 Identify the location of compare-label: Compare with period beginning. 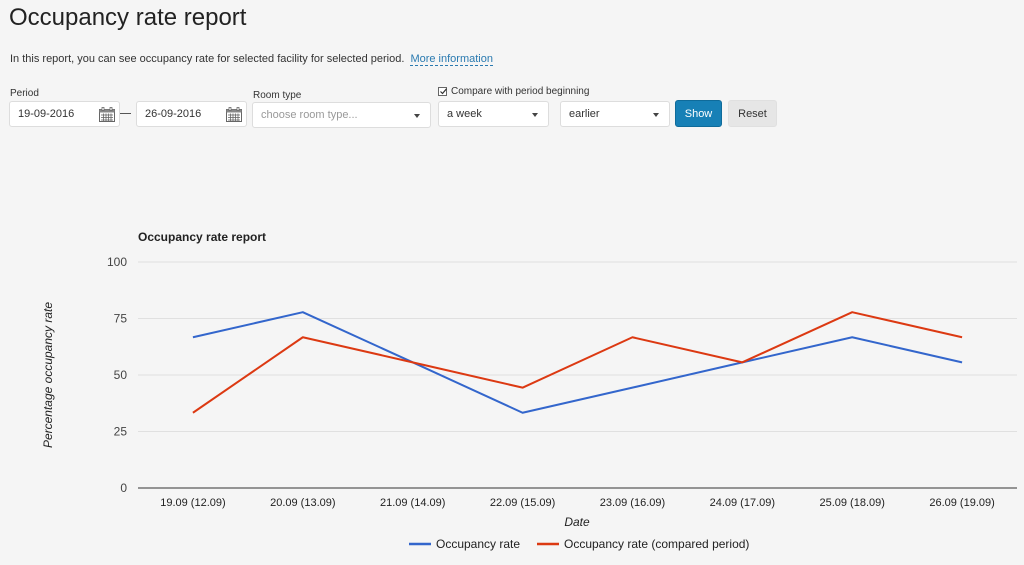
(520, 91).